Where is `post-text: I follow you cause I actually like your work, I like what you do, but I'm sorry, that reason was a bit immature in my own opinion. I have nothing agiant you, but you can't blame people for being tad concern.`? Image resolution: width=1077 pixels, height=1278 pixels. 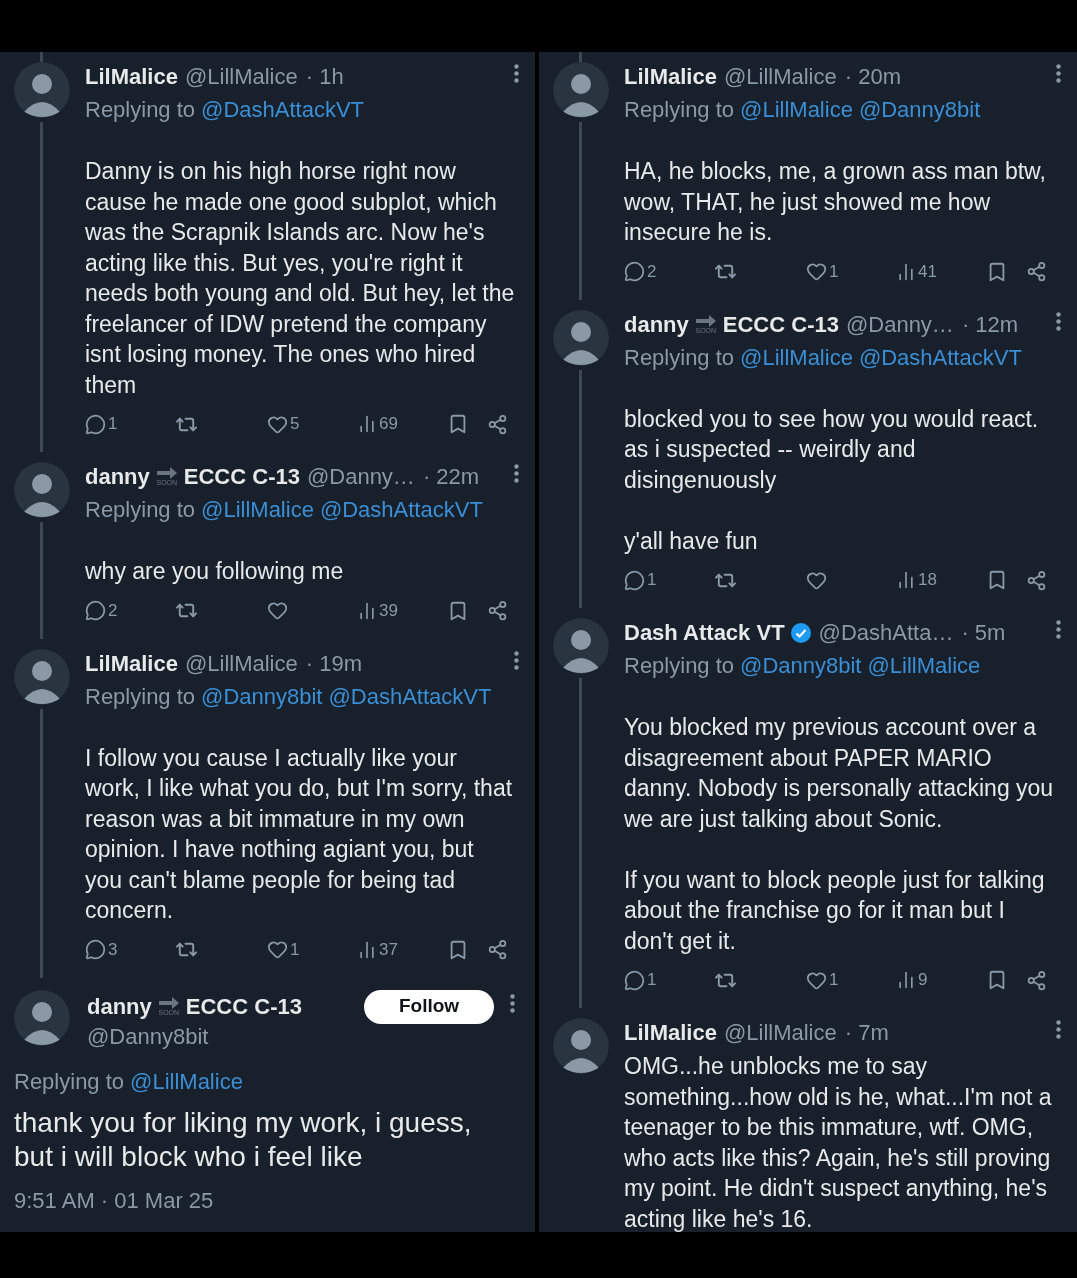 post-text: I follow you cause I actually like your work, I like what you do, but I'm sorry, that reason was a bit immature in my own opinion. I have nothing agiant you, but you can't blame people for being tad concern. is located at coordinates (299, 834).